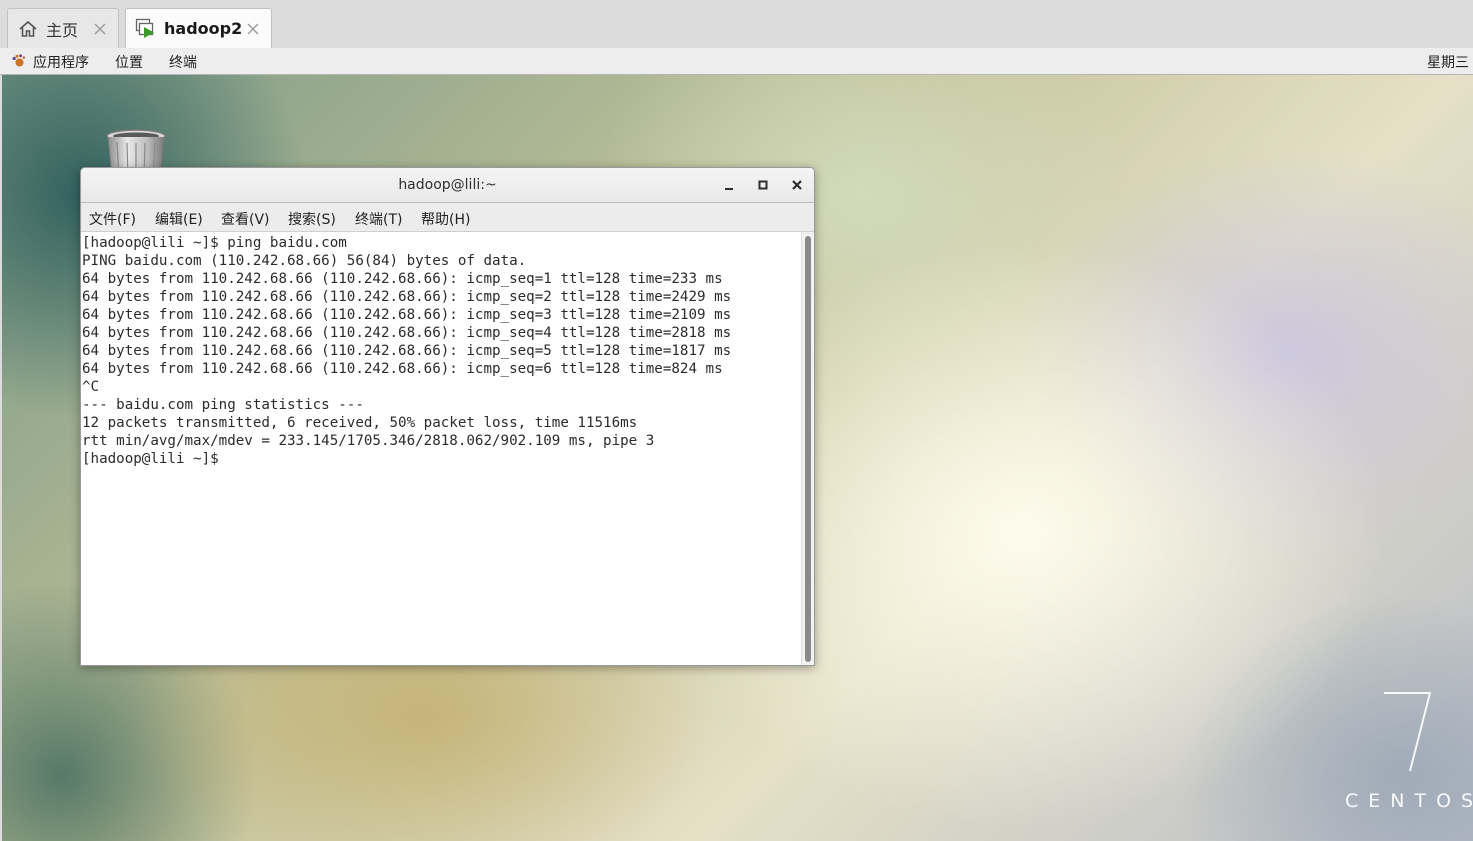 The image size is (1473, 841). I want to click on terminal-menu: 终端, so click(183, 62).